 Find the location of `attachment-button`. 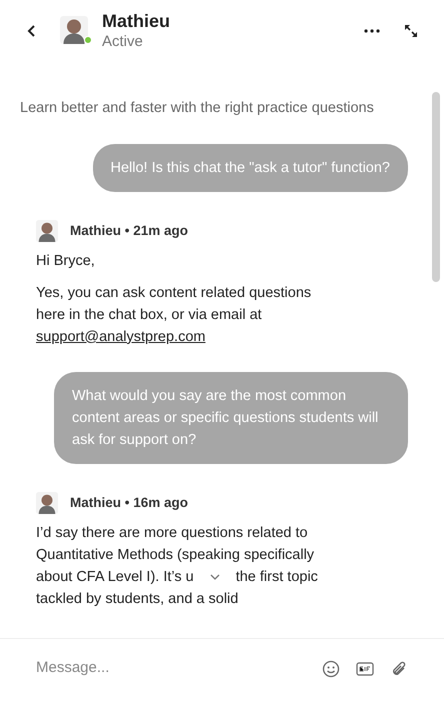

attachment-button is located at coordinates (399, 669).